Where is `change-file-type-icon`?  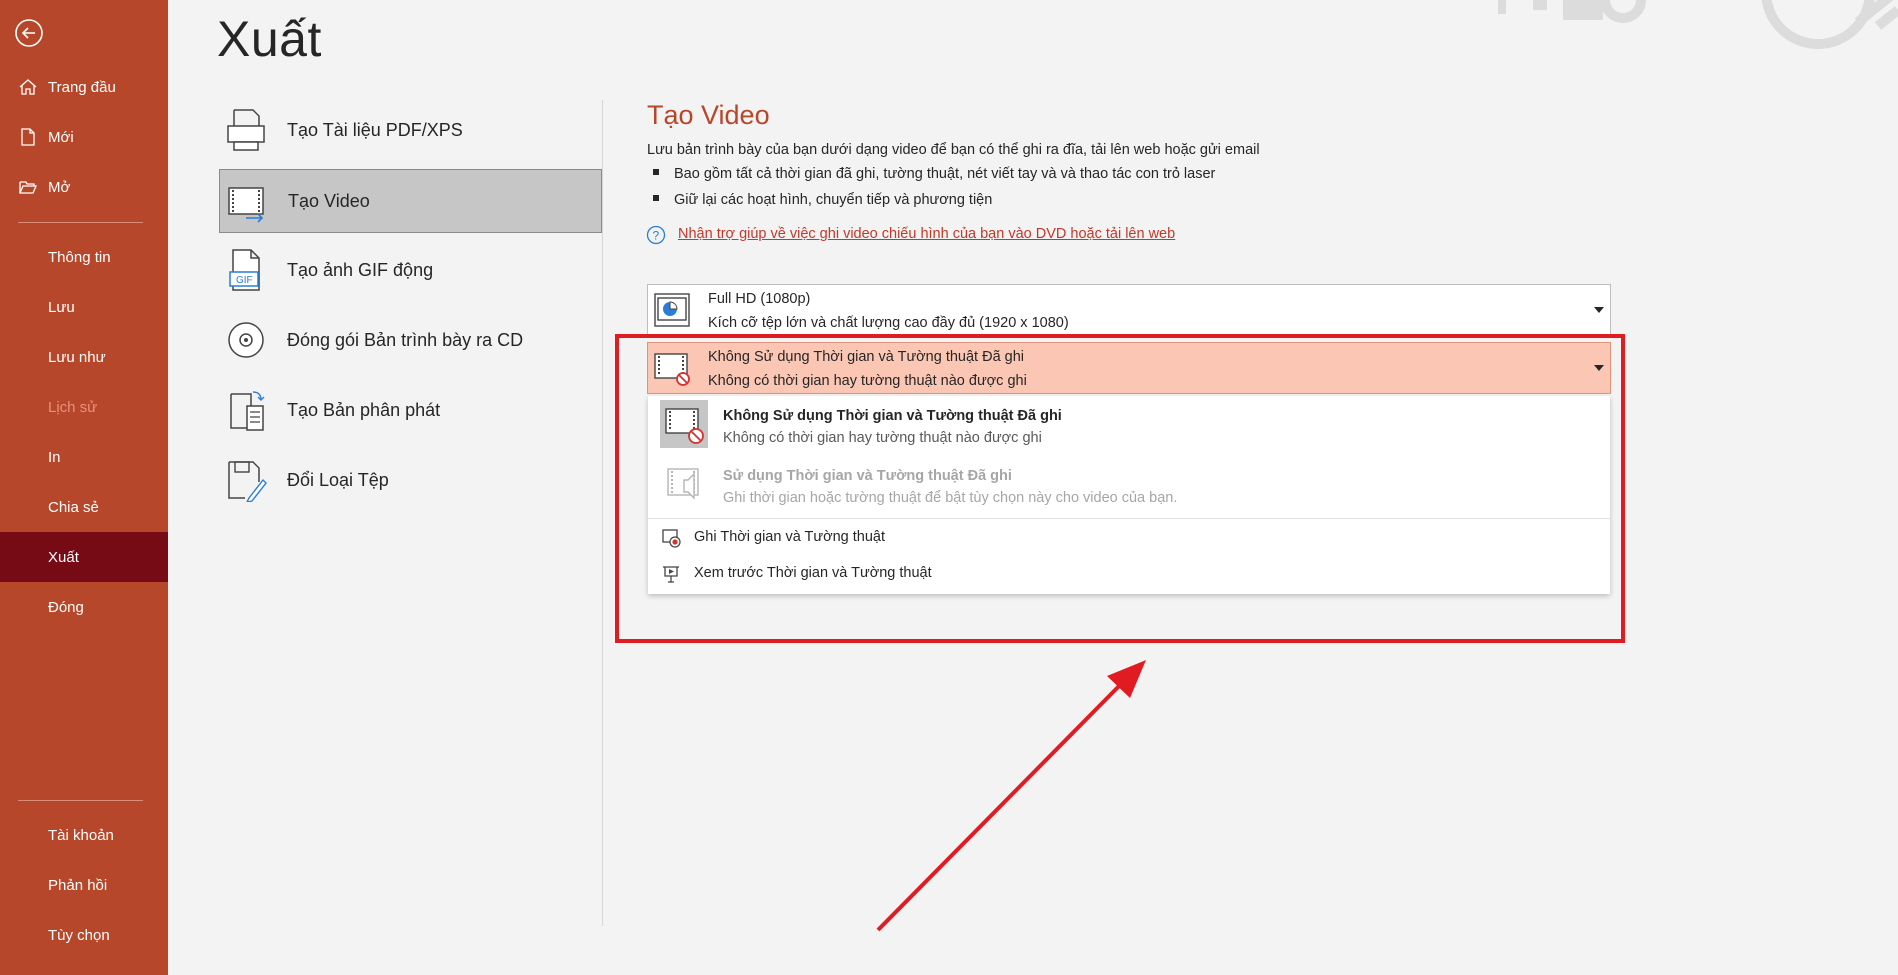 change-file-type-icon is located at coordinates (247, 481).